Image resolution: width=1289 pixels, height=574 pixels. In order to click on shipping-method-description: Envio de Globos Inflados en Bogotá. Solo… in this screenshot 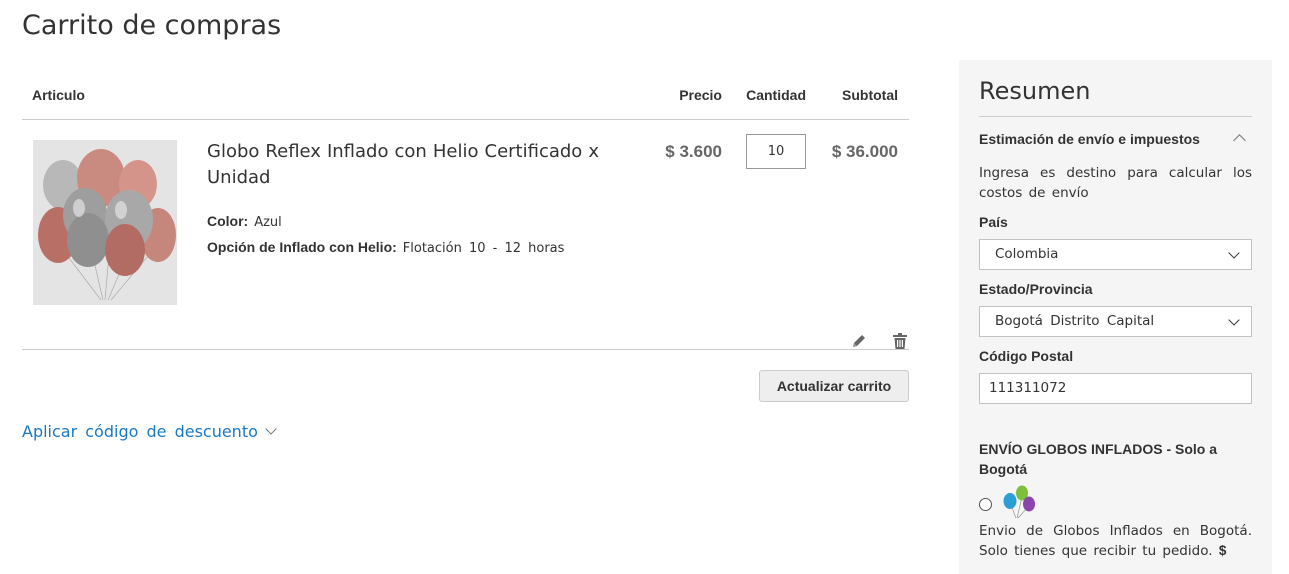, I will do `click(1115, 541)`.